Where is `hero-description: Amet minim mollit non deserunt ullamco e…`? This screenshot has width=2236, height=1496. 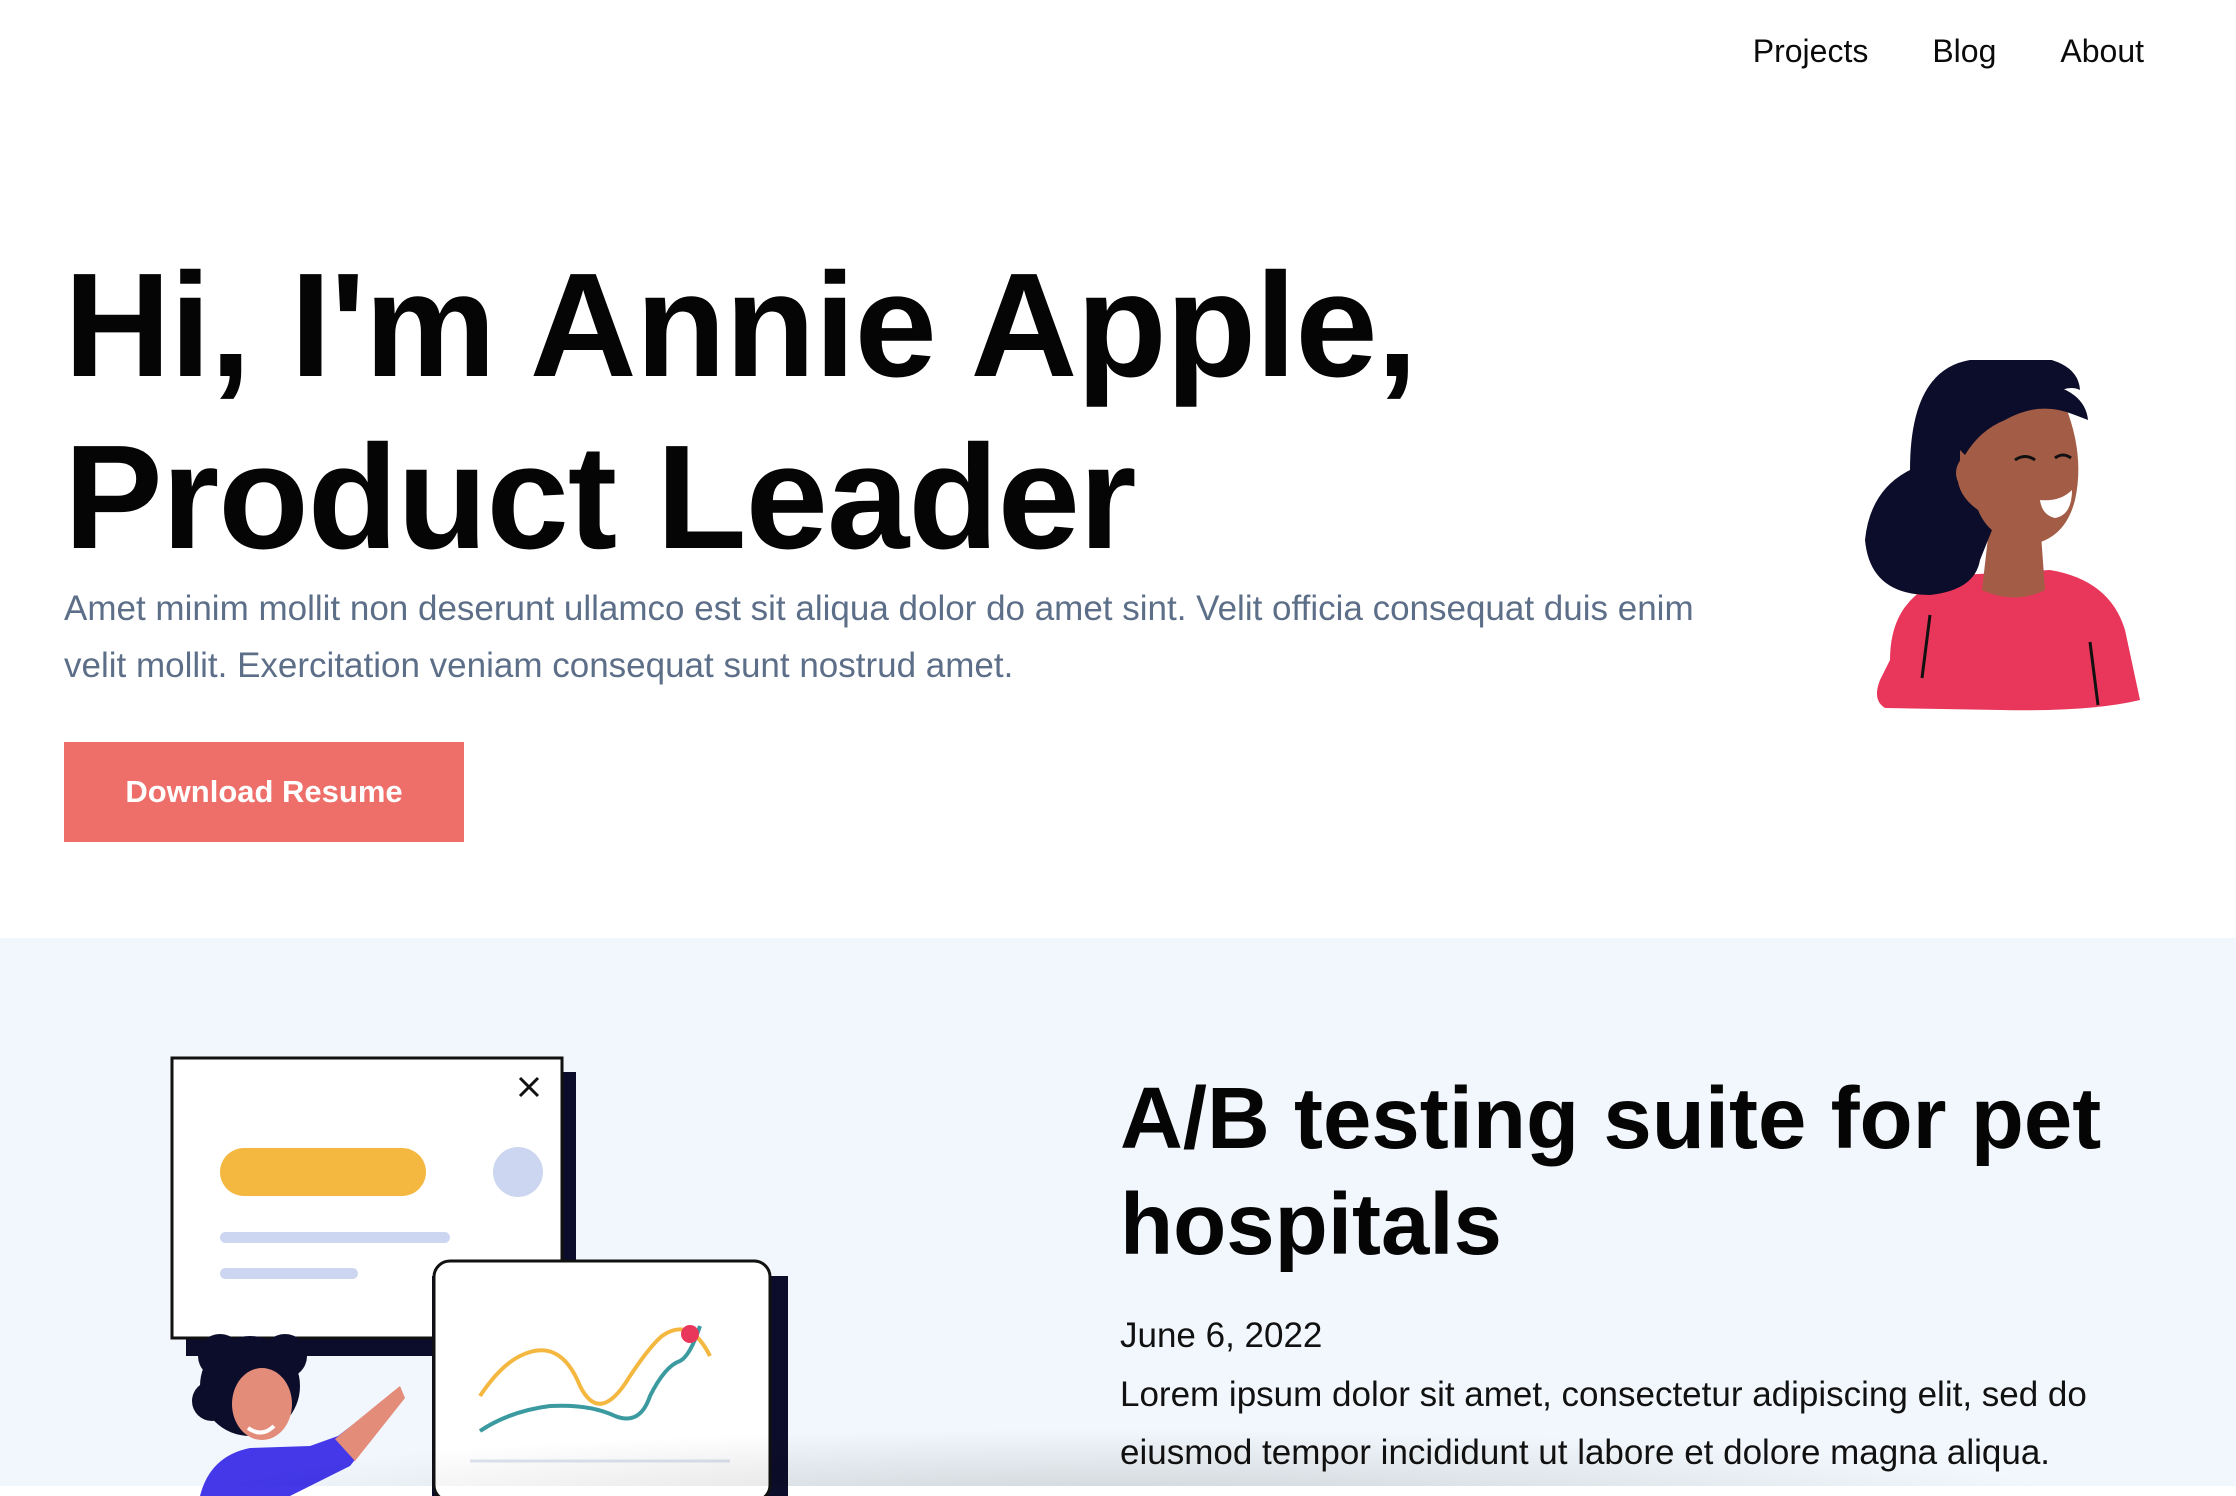 hero-description: Amet minim mollit non deserunt ullamco e… is located at coordinates (879, 637).